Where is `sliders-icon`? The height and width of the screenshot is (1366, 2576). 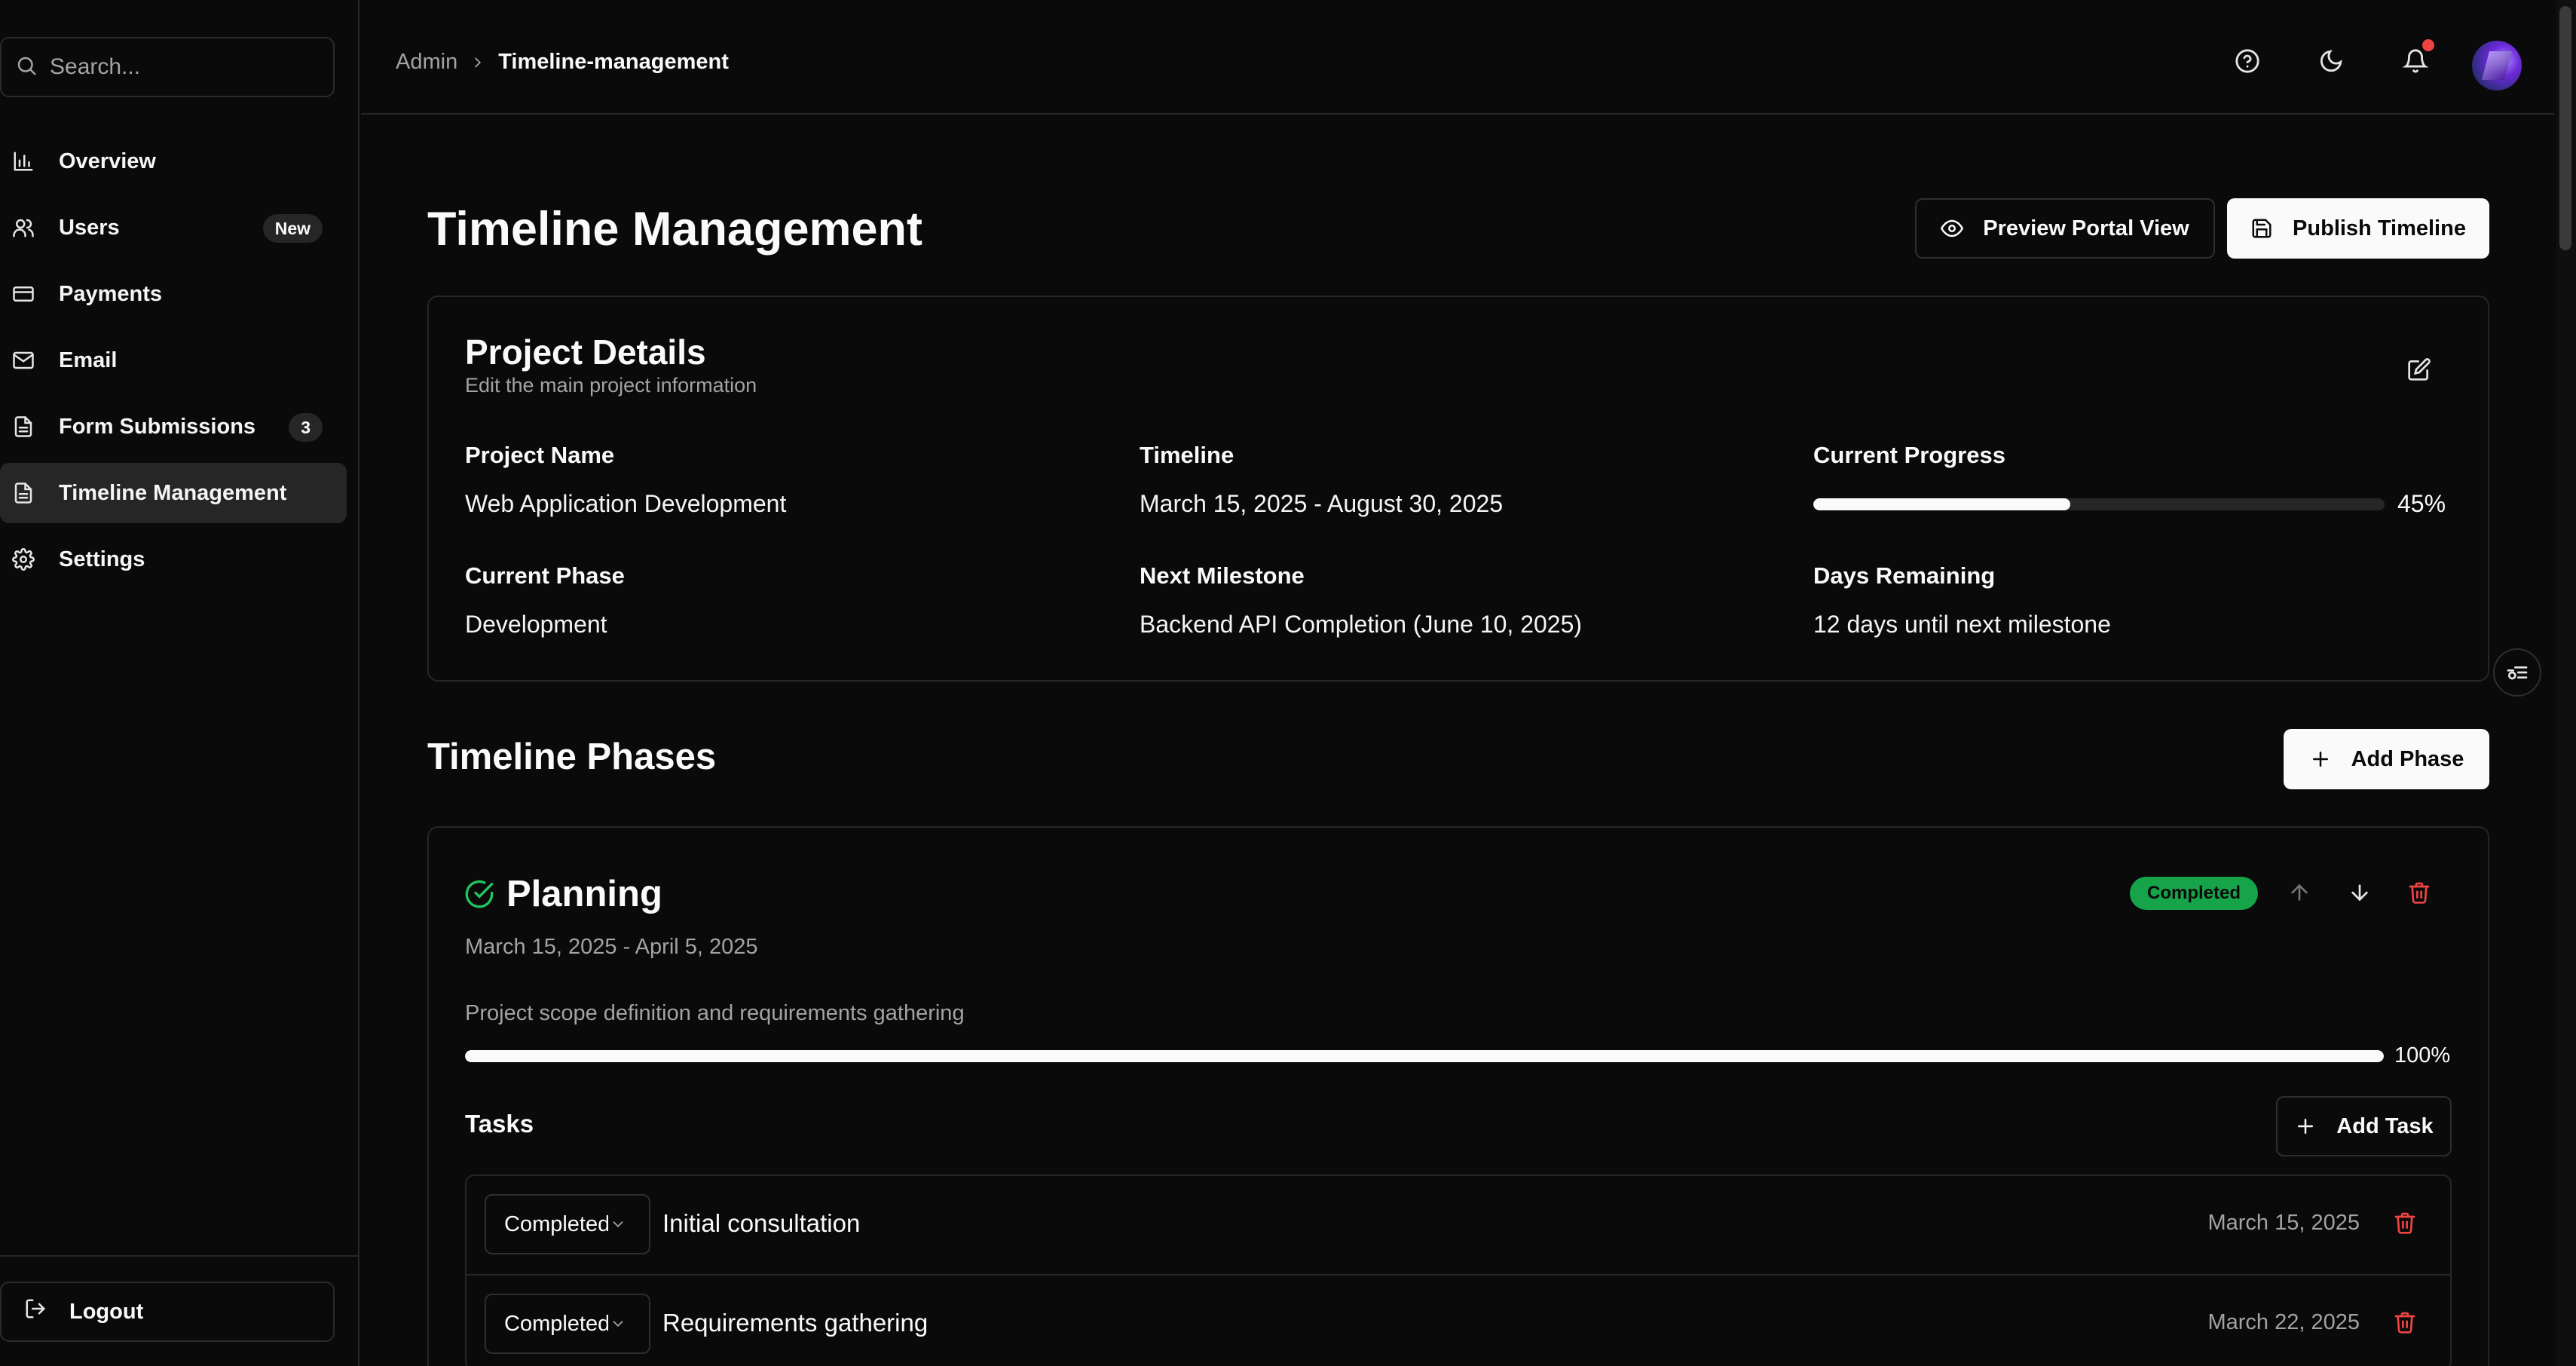
sliders-icon is located at coordinates (2517, 673).